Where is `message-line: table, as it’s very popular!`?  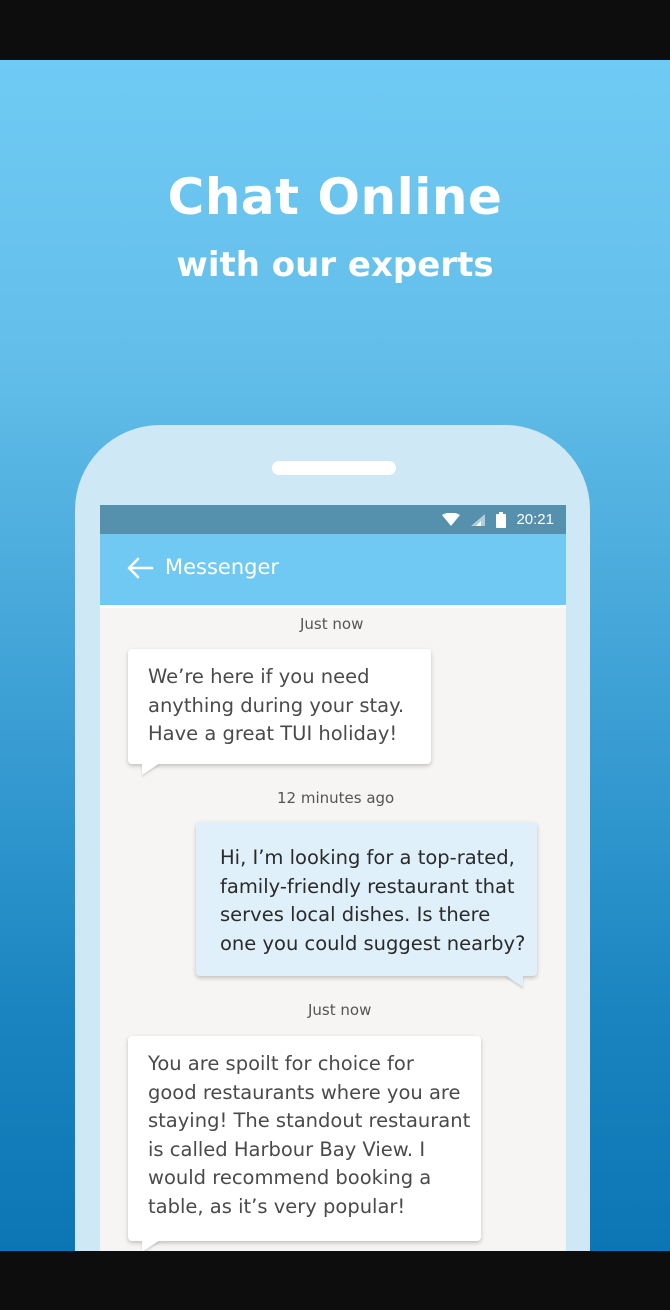
message-line: table, as it’s very popular! is located at coordinates (277, 1206).